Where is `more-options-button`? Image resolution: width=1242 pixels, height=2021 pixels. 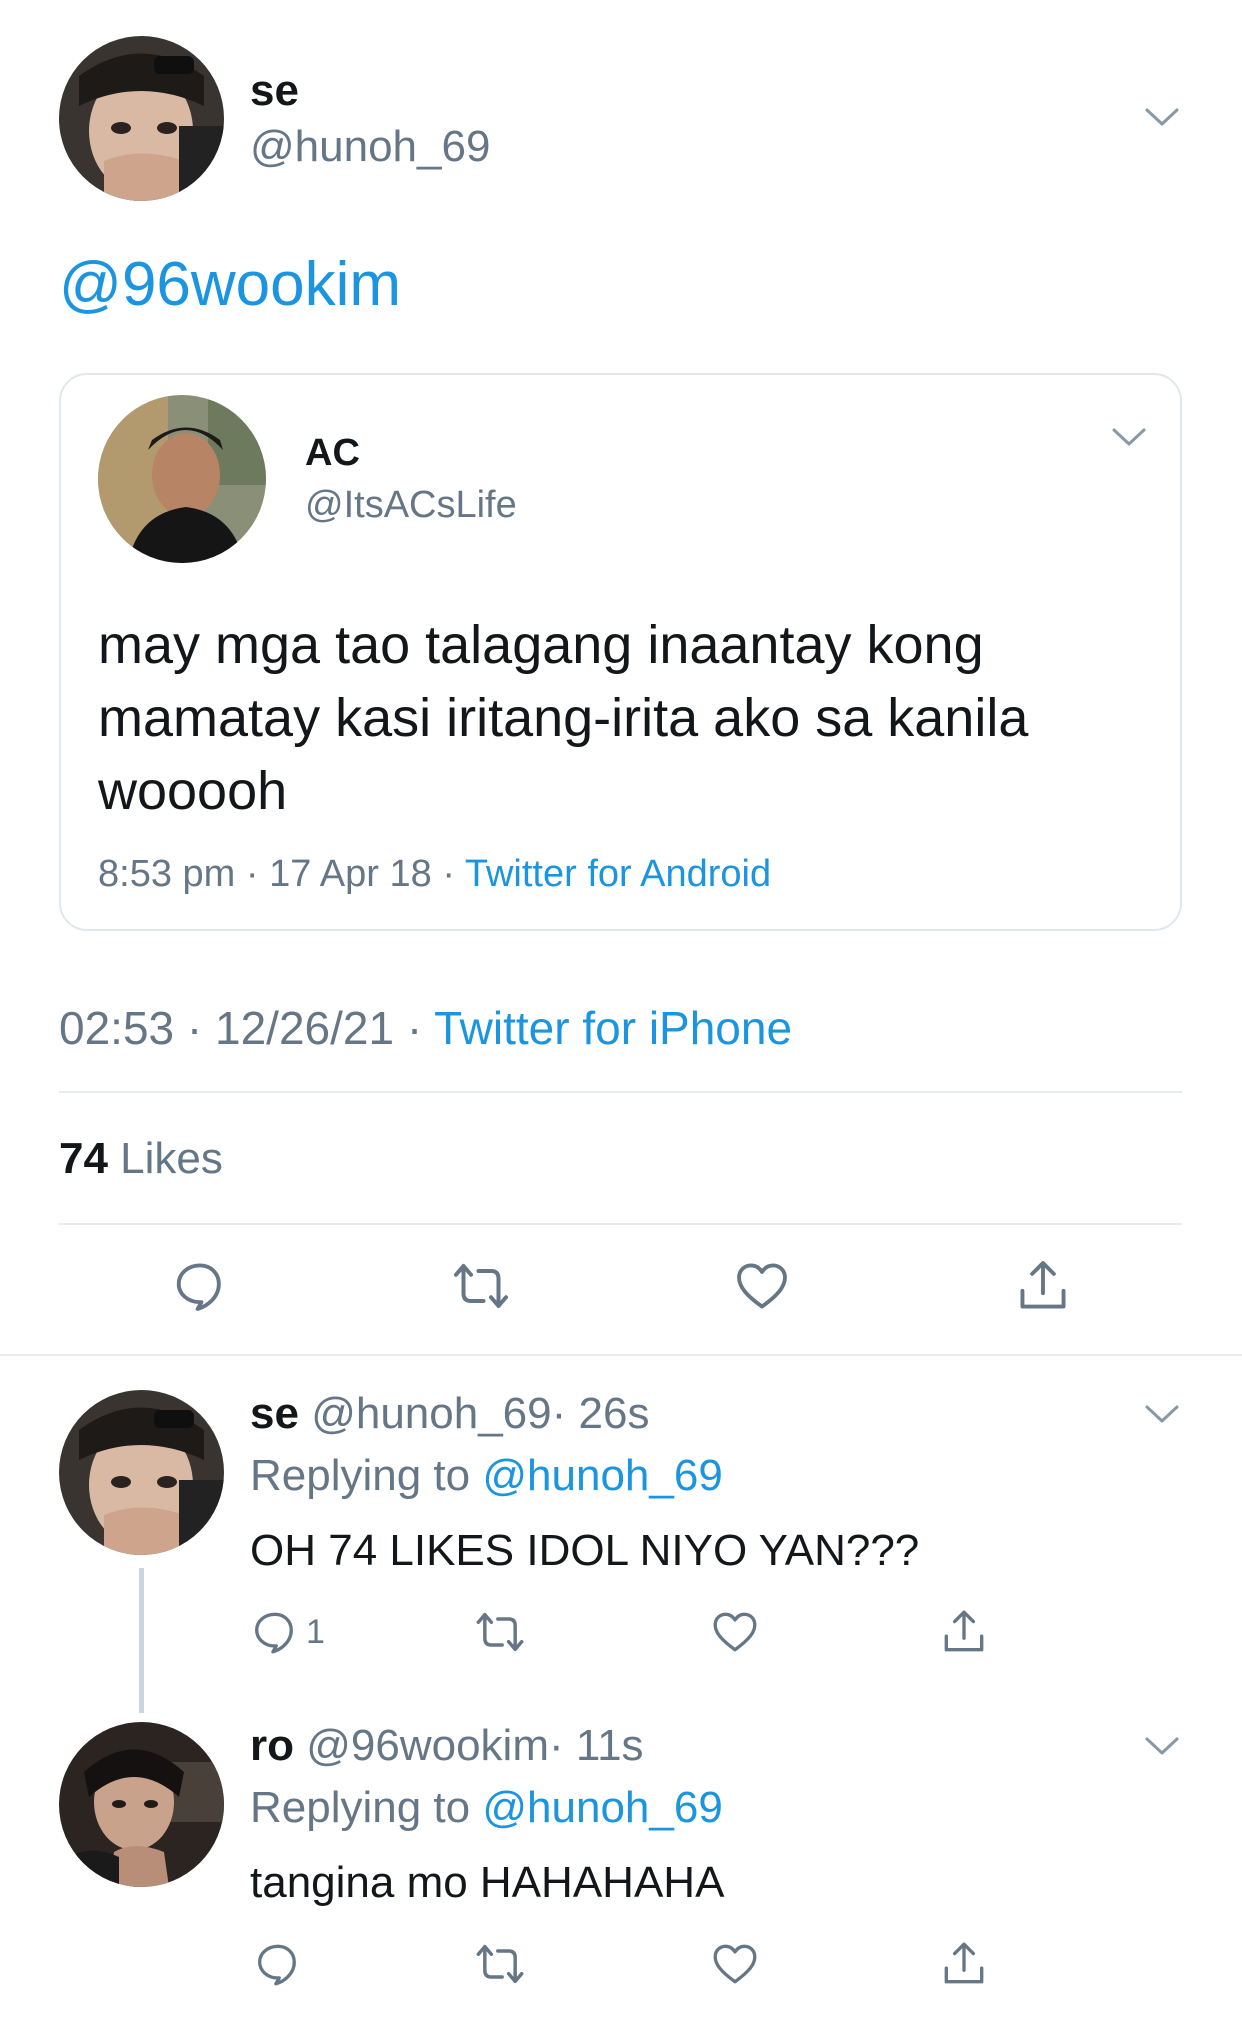
more-options-button is located at coordinates (1162, 119).